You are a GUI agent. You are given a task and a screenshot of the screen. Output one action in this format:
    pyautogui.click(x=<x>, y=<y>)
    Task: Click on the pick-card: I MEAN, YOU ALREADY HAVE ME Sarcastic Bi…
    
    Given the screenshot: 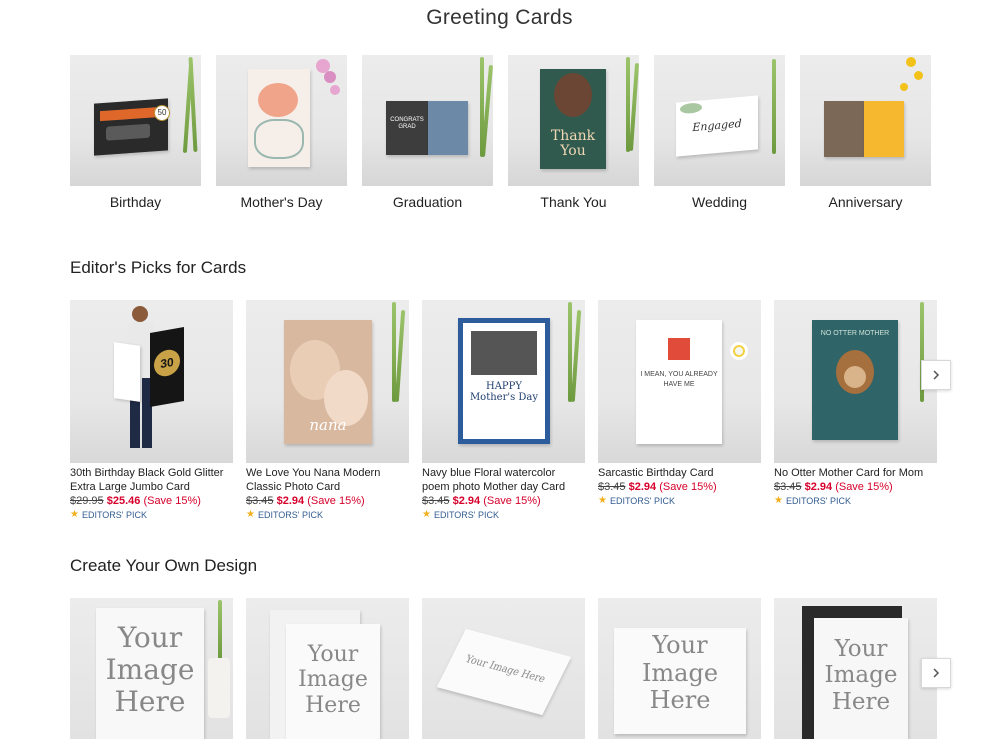 What is the action you would take?
    pyautogui.click(x=679, y=410)
    